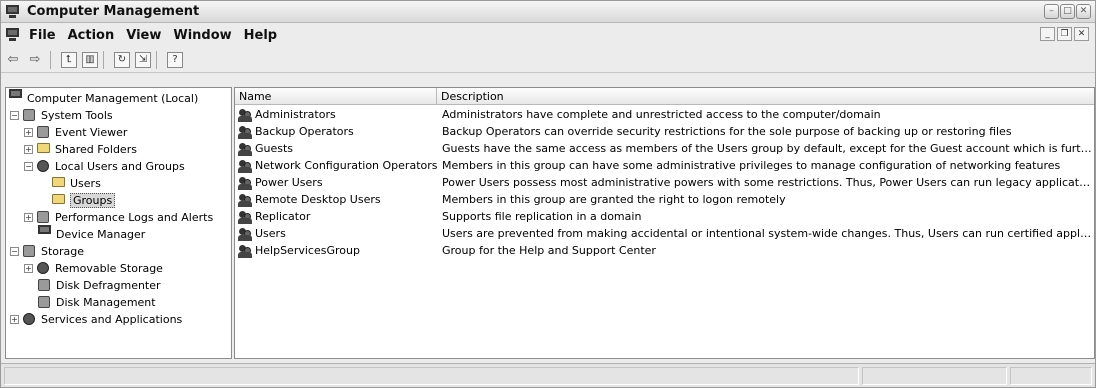 Image resolution: width=1096 pixels, height=388 pixels. What do you see at coordinates (336, 96) in the screenshot?
I see `column-header-name: Name` at bounding box center [336, 96].